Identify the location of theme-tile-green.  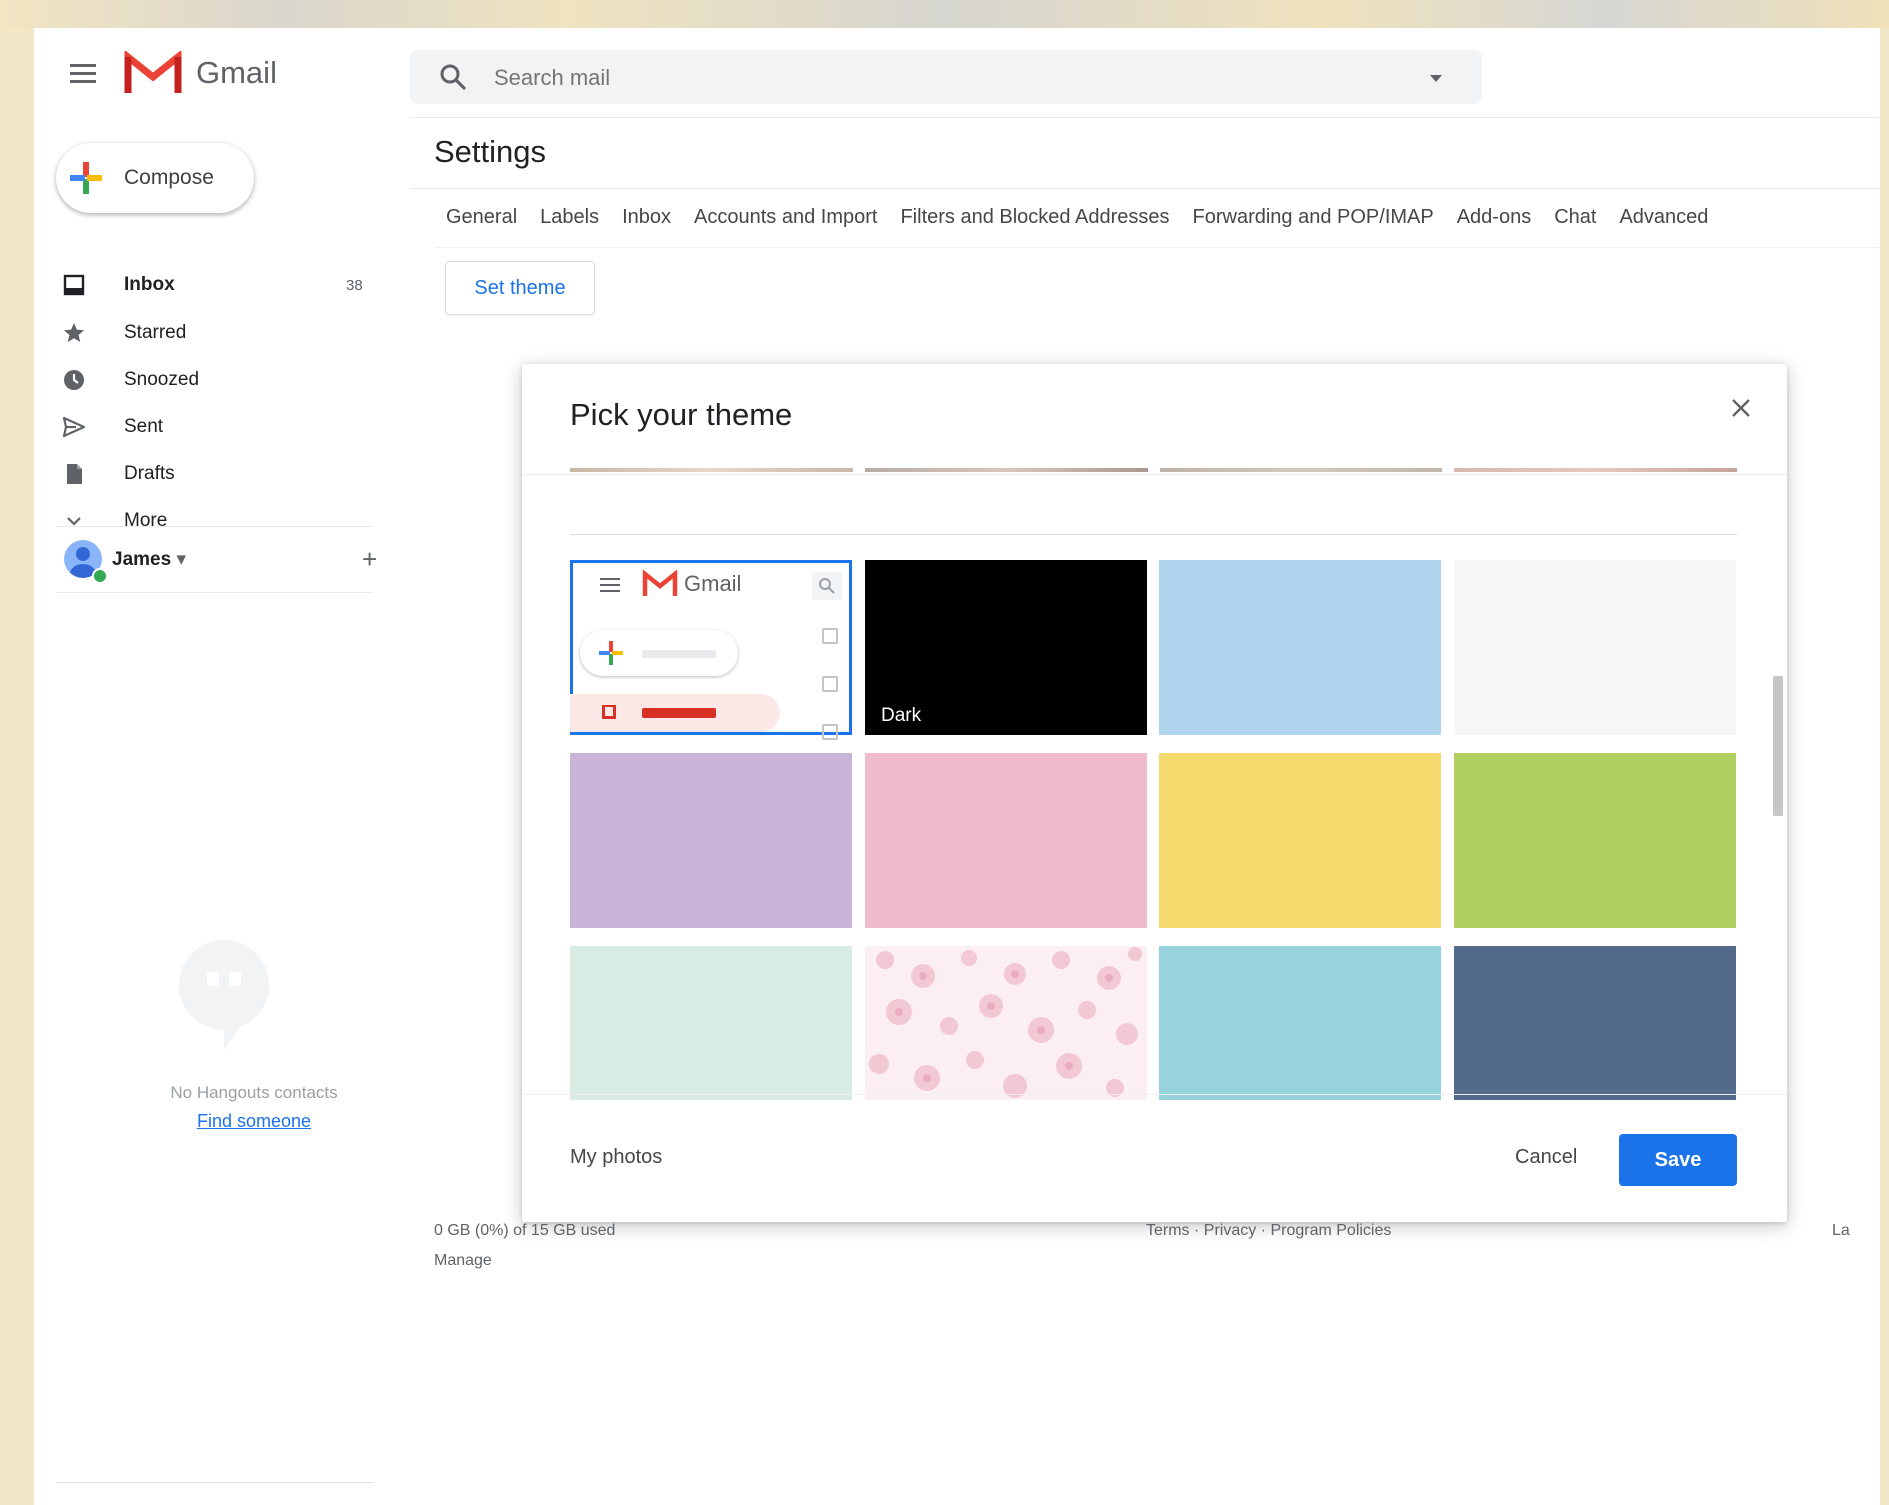
(1595, 840).